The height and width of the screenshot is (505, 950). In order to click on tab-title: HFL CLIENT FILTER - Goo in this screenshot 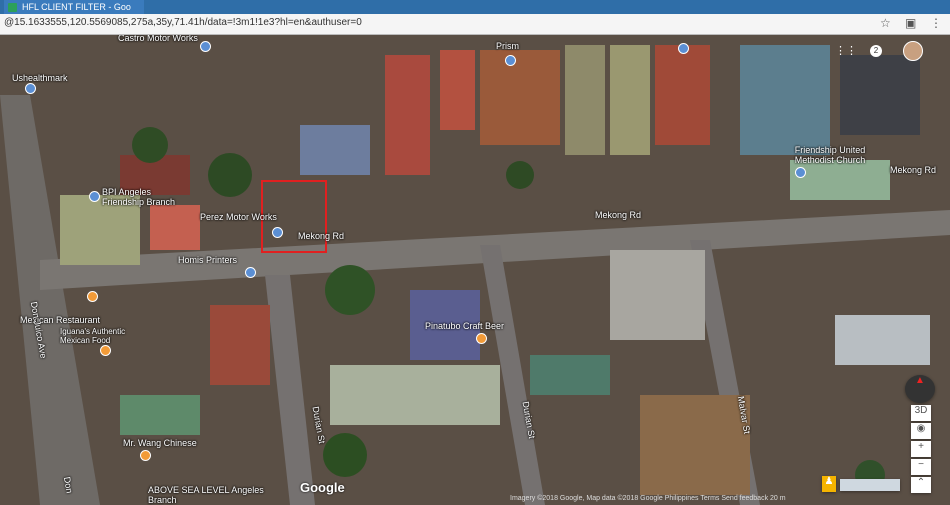, I will do `click(76, 7)`.